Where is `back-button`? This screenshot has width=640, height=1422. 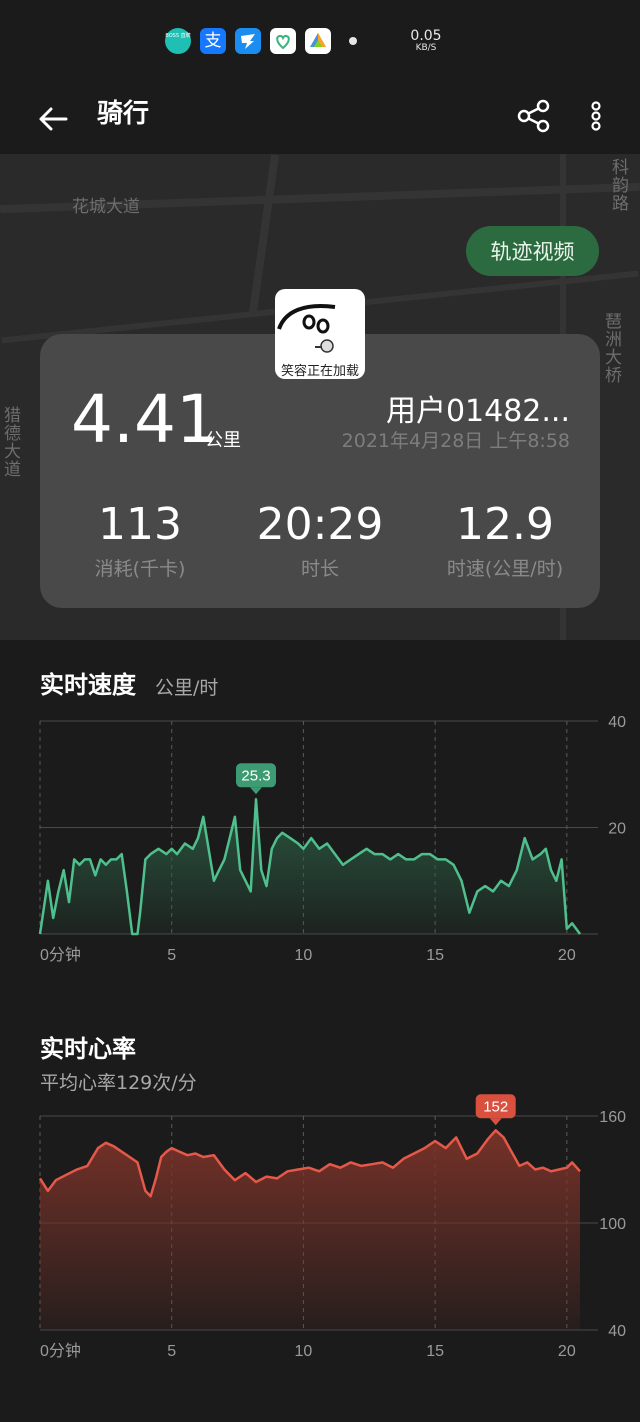
back-button is located at coordinates (53, 119).